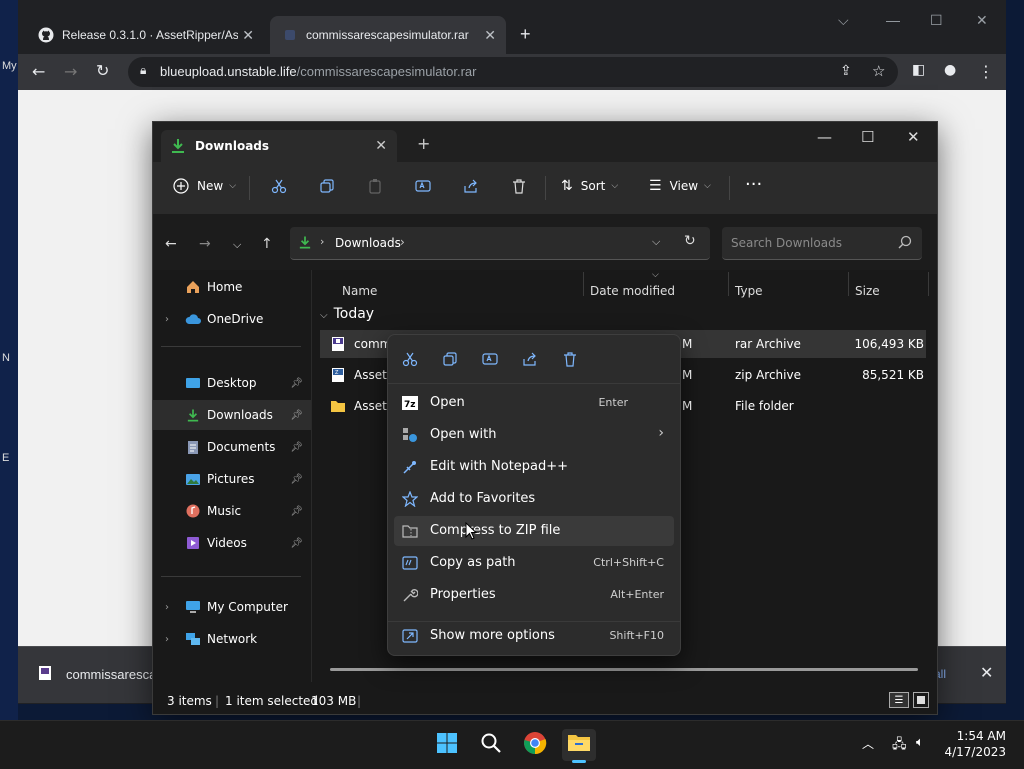 Image resolution: width=1024 pixels, height=769 pixels. I want to click on network-icon: 🖧︎, so click(899, 746).